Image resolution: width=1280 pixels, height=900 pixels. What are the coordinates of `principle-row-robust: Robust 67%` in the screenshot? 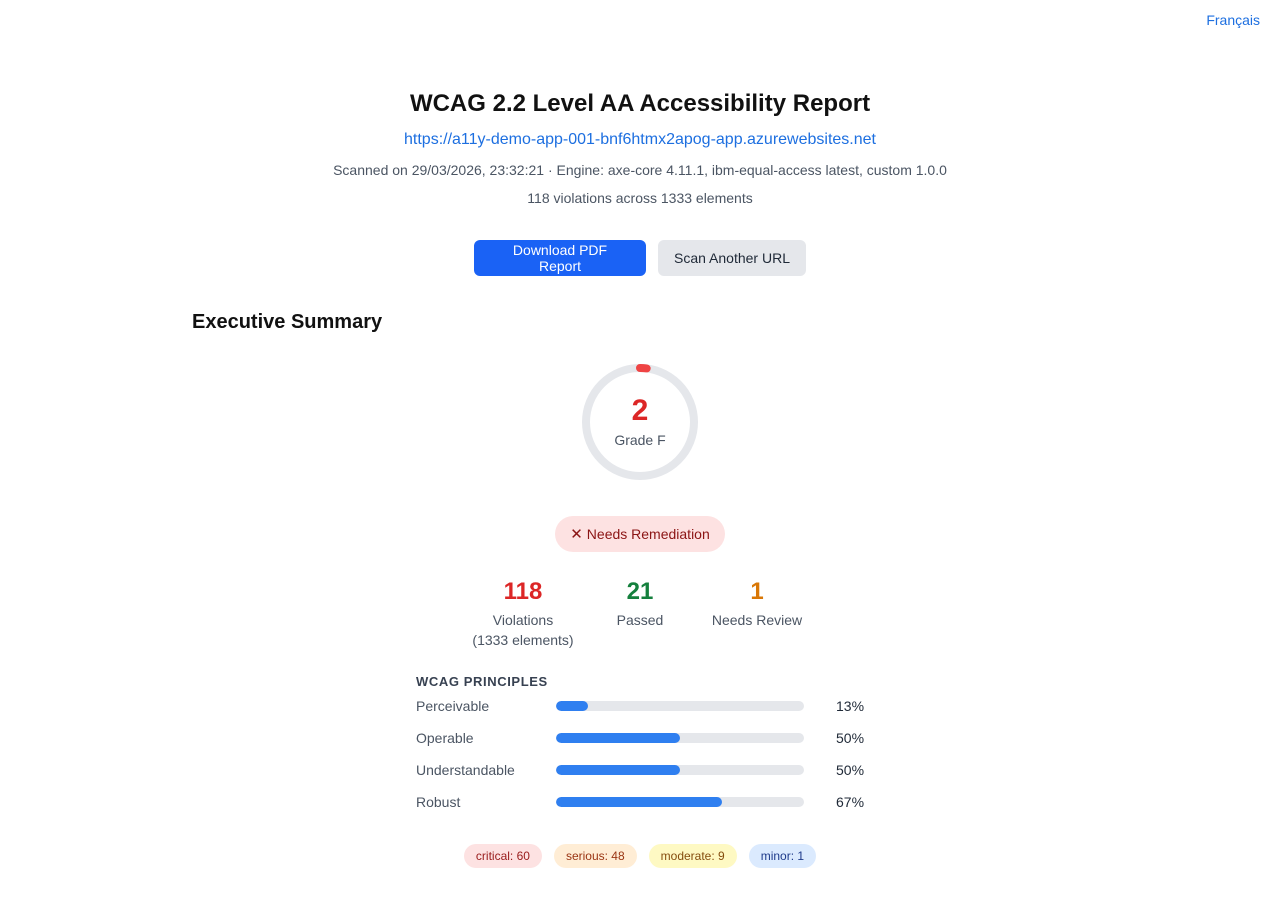 It's located at (646, 802).